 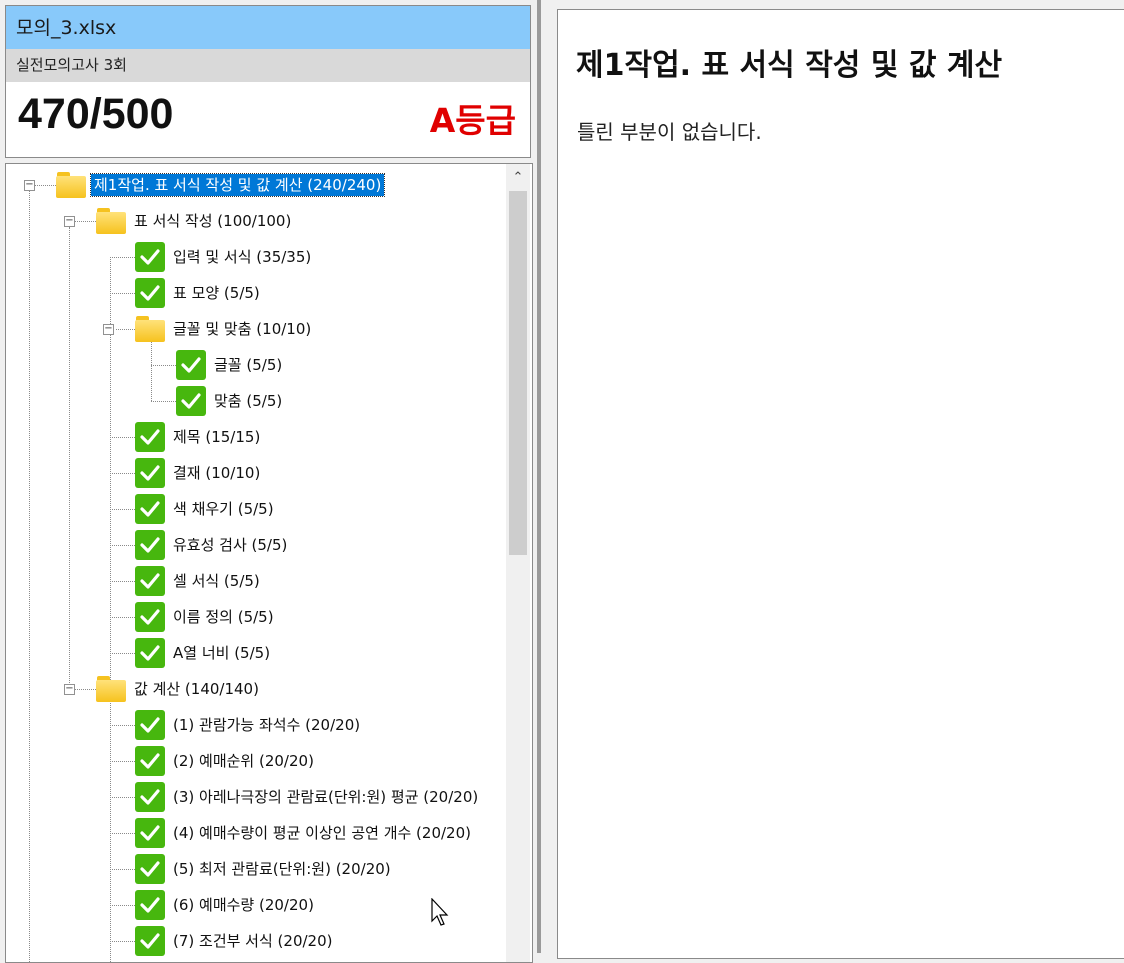 What do you see at coordinates (216, 473) in the screenshot?
I see `tree-item-label: 결재 (10/10)` at bounding box center [216, 473].